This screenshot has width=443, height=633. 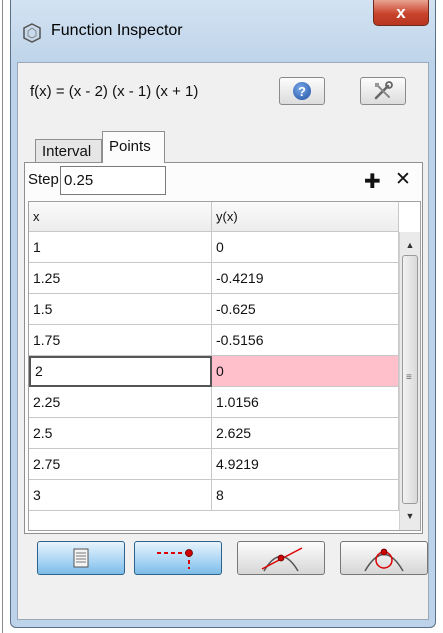 I want to click on cell-y: -0.625, so click(x=305, y=309).